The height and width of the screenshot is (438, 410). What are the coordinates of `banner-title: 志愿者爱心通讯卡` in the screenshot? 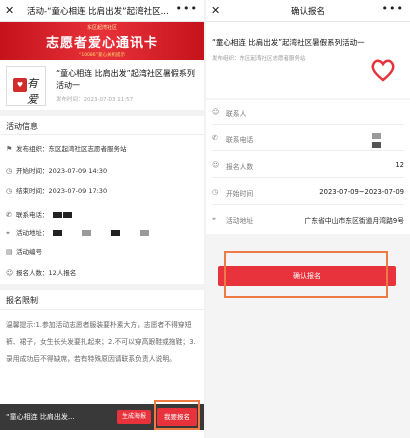 It's located at (101, 43).